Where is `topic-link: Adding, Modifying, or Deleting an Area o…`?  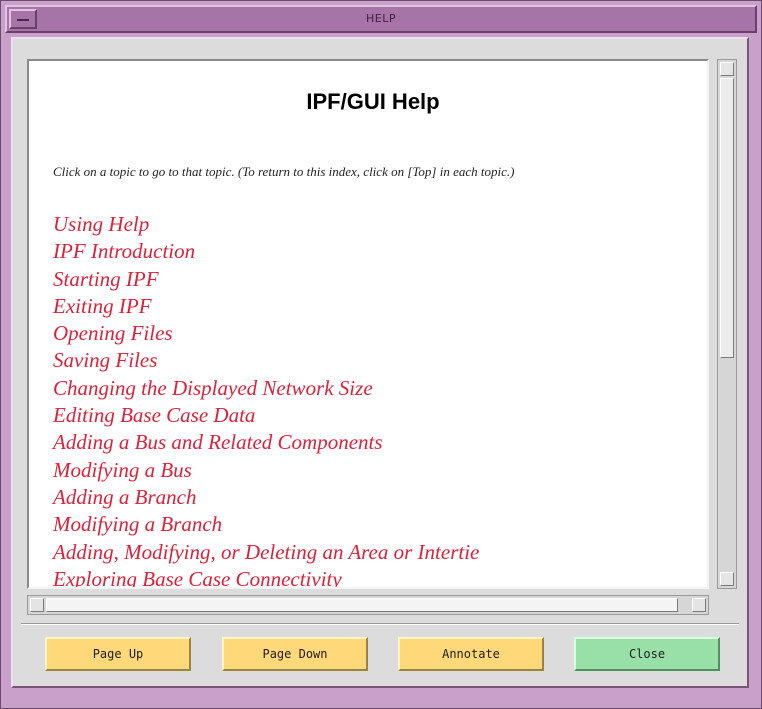 topic-link: Adding, Modifying, or Deleting an Area o… is located at coordinates (266, 552).